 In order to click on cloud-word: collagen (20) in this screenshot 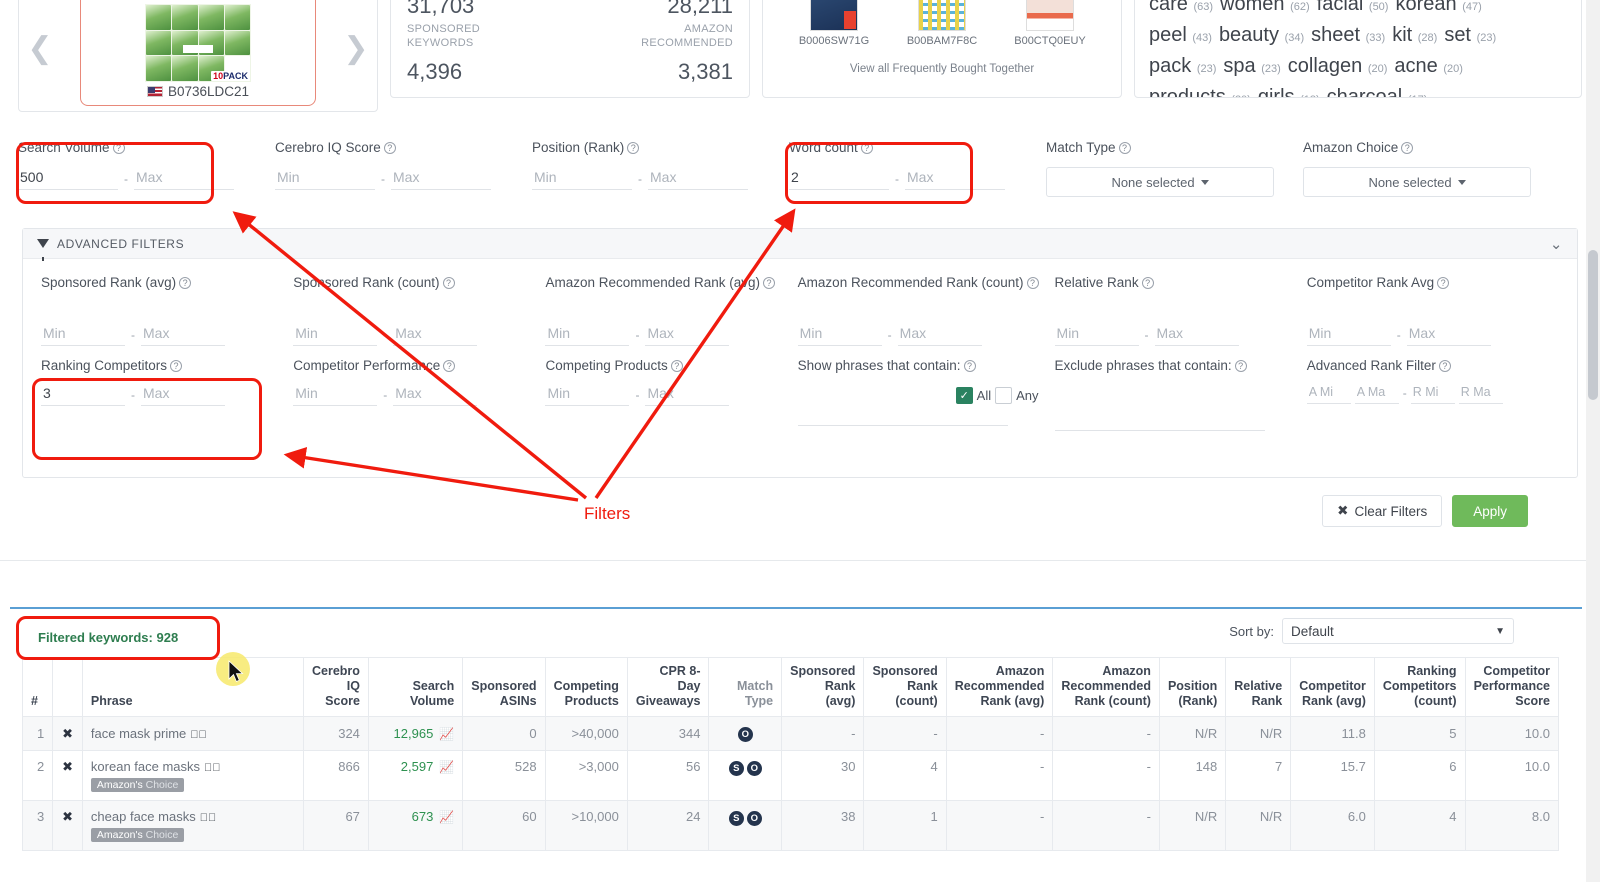, I will do `click(1338, 66)`.